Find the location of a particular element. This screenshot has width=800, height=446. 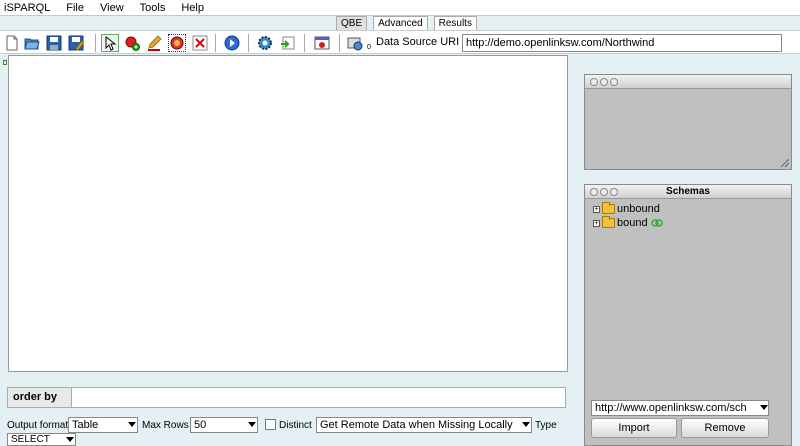

tab-results: Results is located at coordinates (455, 23).